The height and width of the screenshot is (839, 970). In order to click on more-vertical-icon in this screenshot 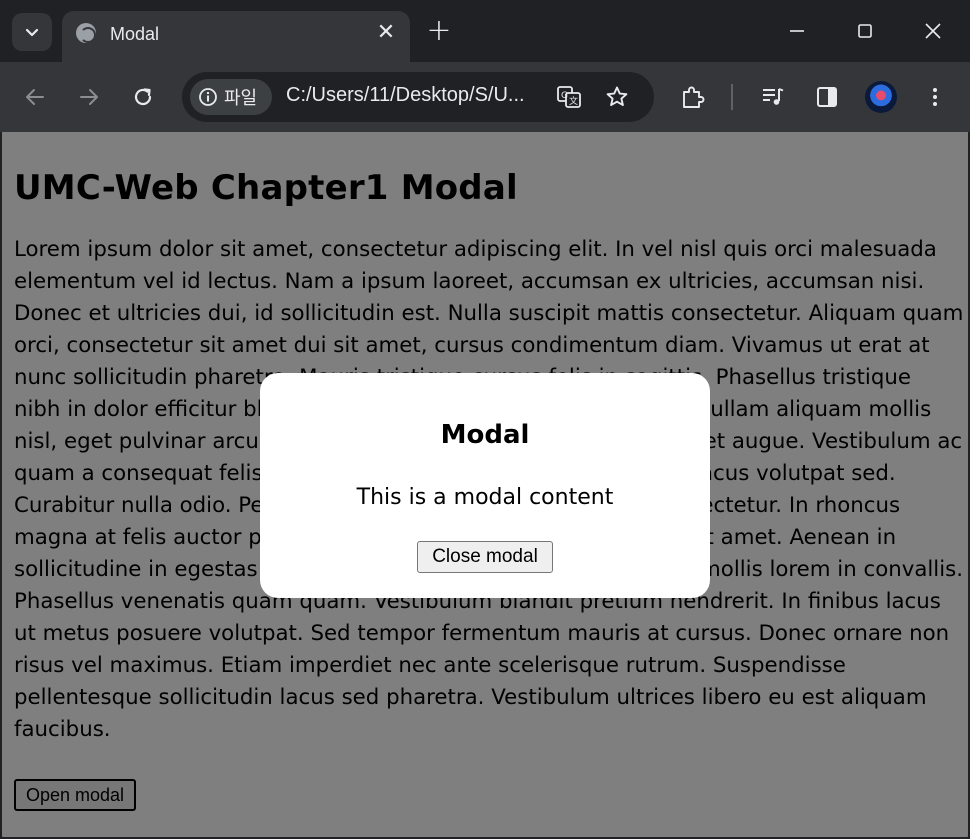, I will do `click(935, 97)`.